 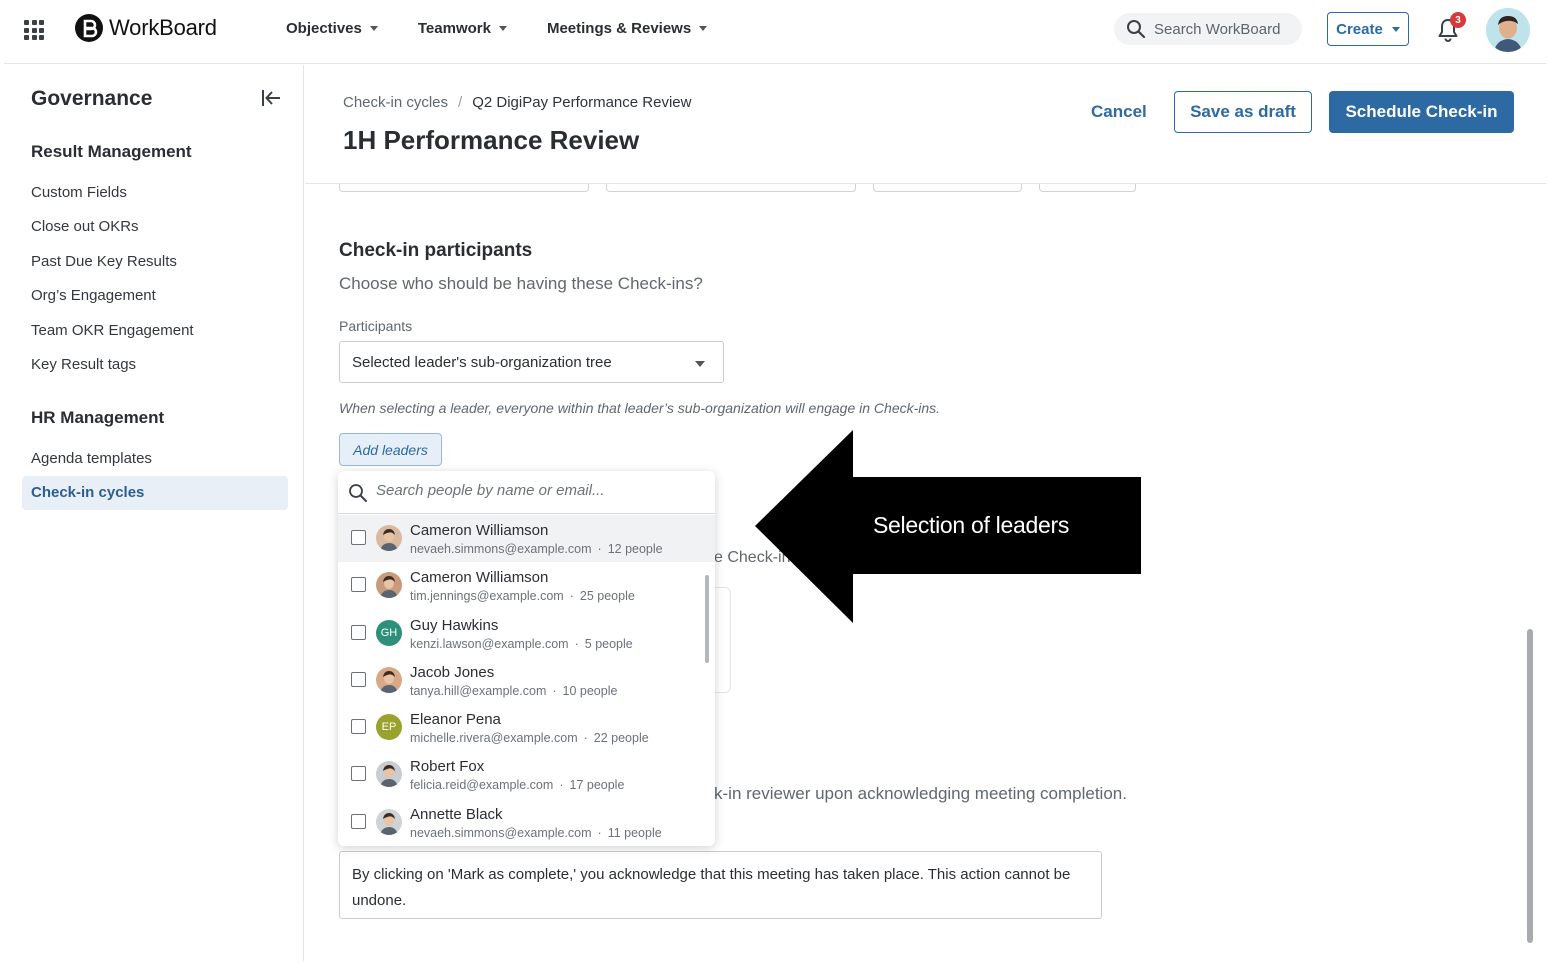 I want to click on global-search: Search WorkBoard, so click(x=1208, y=29).